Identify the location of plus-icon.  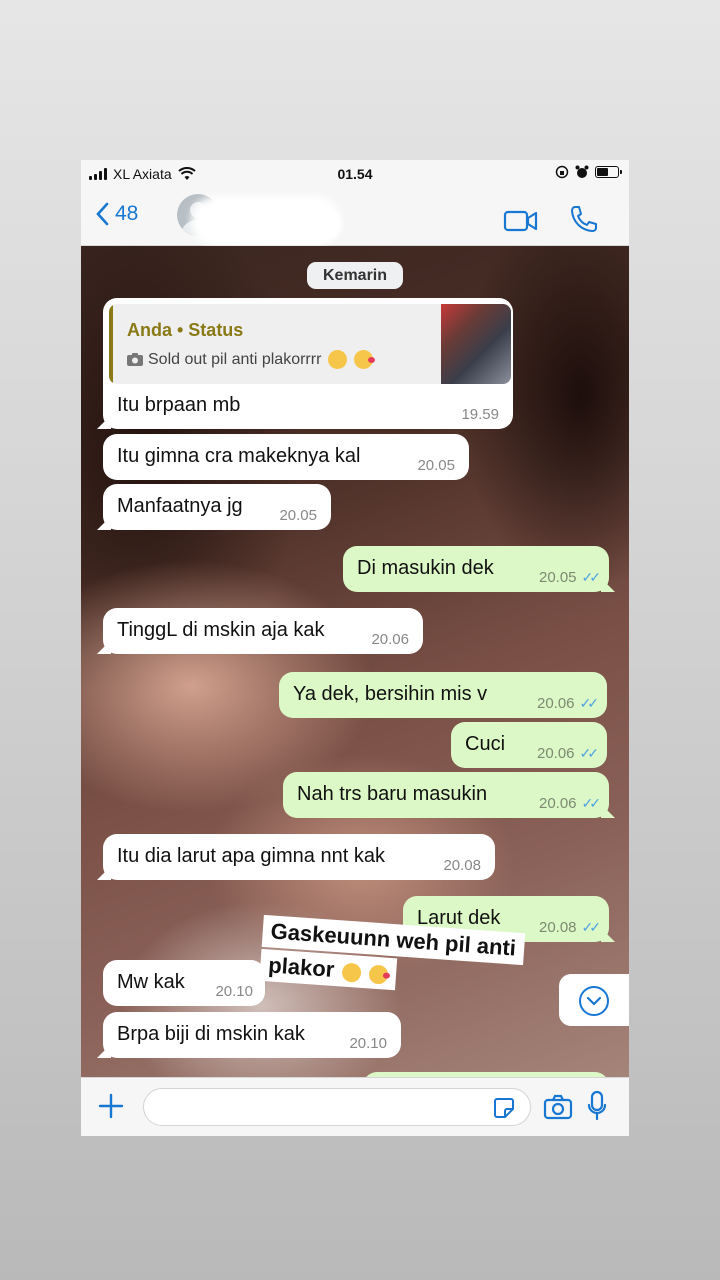
(111, 1108).